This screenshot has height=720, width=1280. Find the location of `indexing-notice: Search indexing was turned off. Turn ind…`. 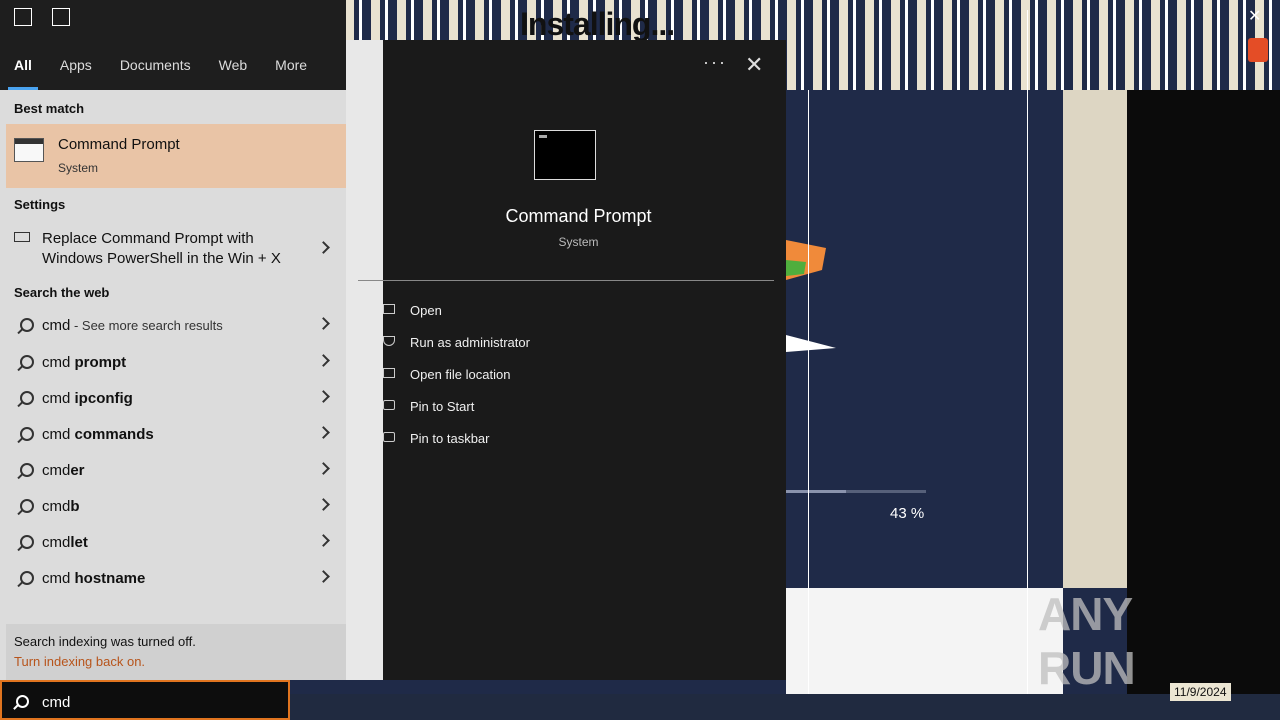

indexing-notice: Search indexing was turned off. Turn ind… is located at coordinates (176, 652).